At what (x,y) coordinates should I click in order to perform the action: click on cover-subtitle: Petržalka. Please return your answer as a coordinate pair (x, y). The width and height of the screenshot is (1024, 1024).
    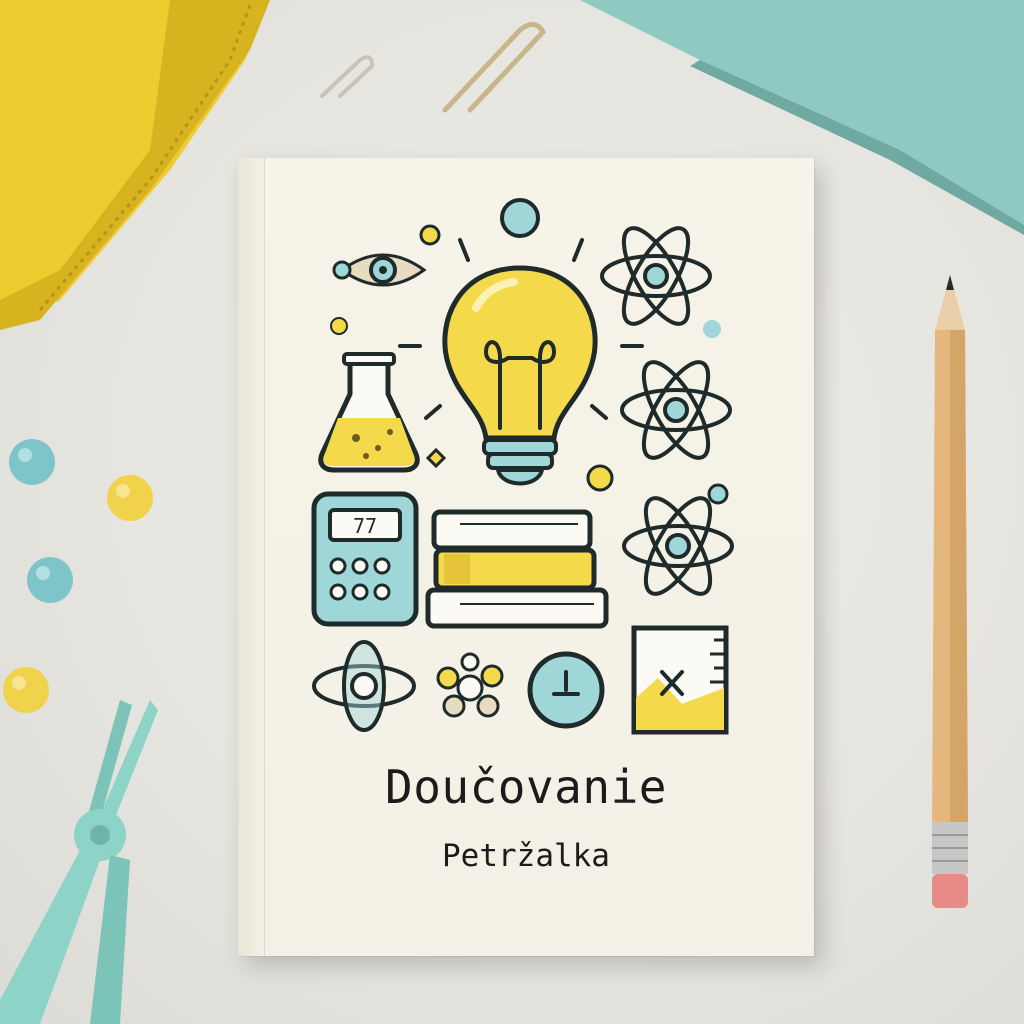
    Looking at the image, I should click on (526, 856).